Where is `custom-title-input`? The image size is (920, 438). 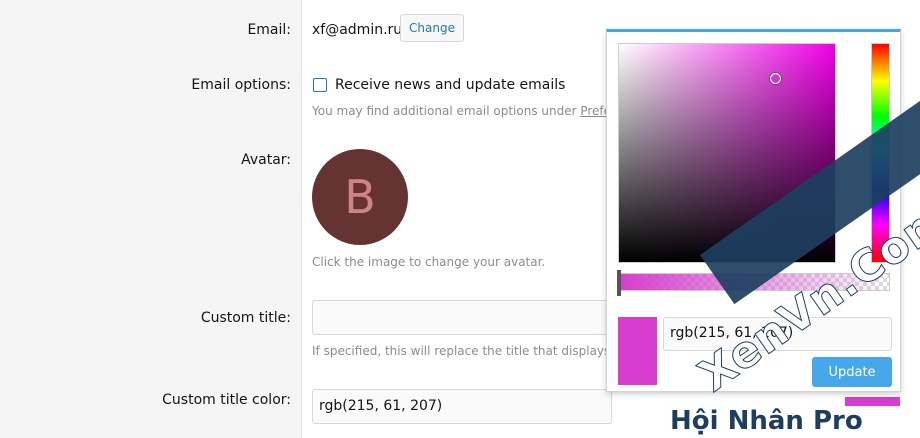 custom-title-input is located at coordinates (462, 317).